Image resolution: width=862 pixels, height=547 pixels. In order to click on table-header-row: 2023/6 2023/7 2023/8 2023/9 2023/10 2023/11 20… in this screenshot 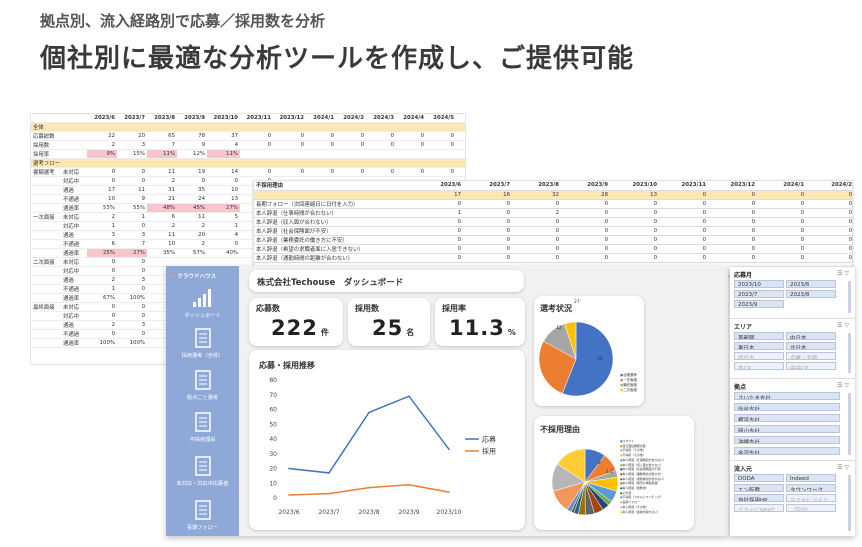, I will do `click(248, 118)`.